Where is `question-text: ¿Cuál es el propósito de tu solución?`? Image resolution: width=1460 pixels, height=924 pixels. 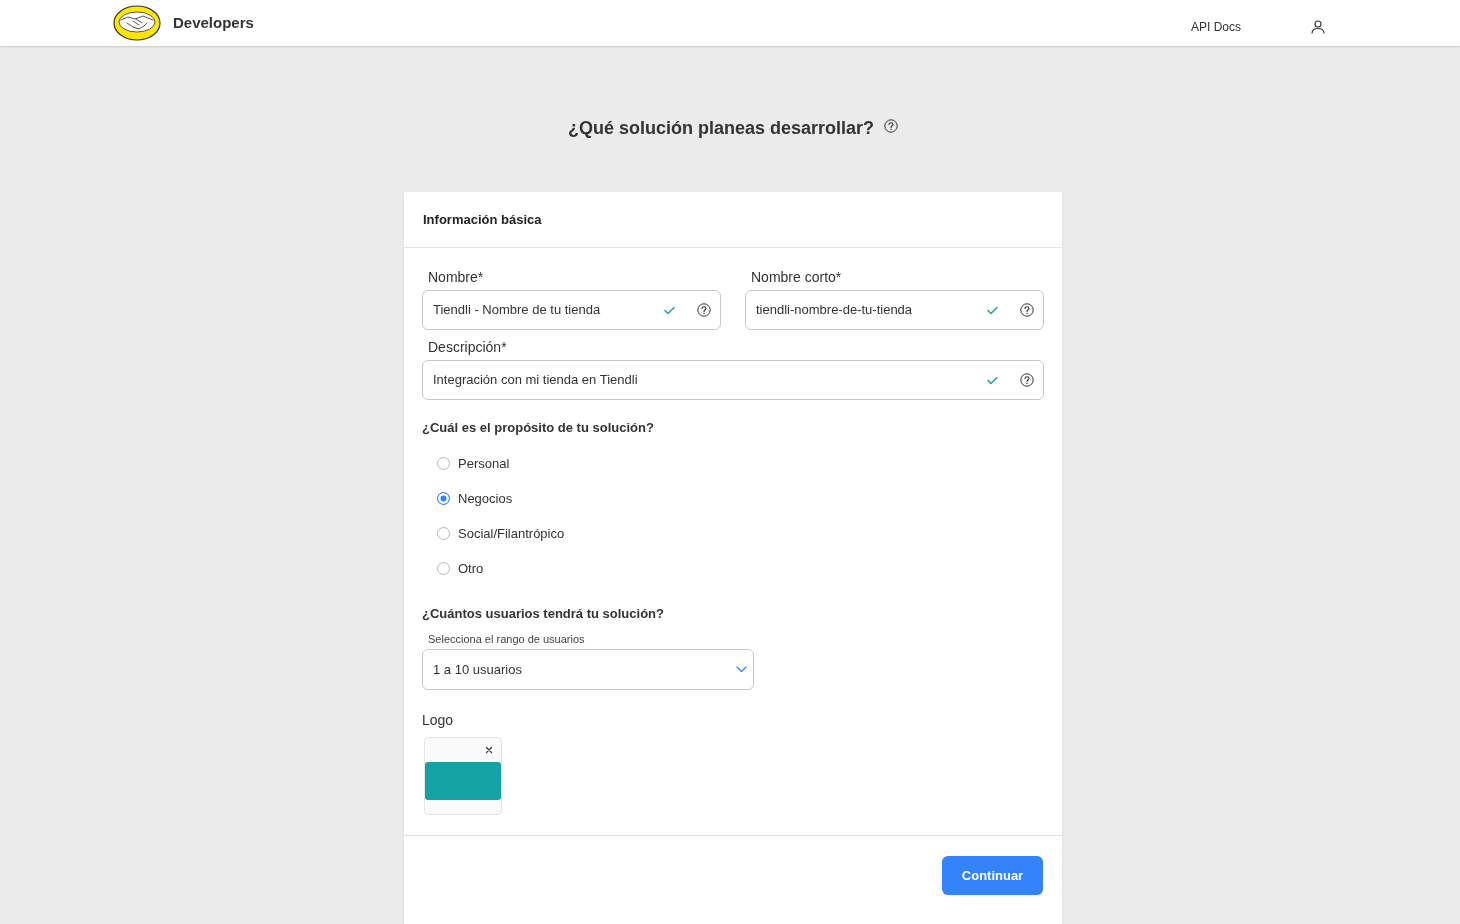
question-text: ¿Cuál es el propósito de tu solución? is located at coordinates (538, 428).